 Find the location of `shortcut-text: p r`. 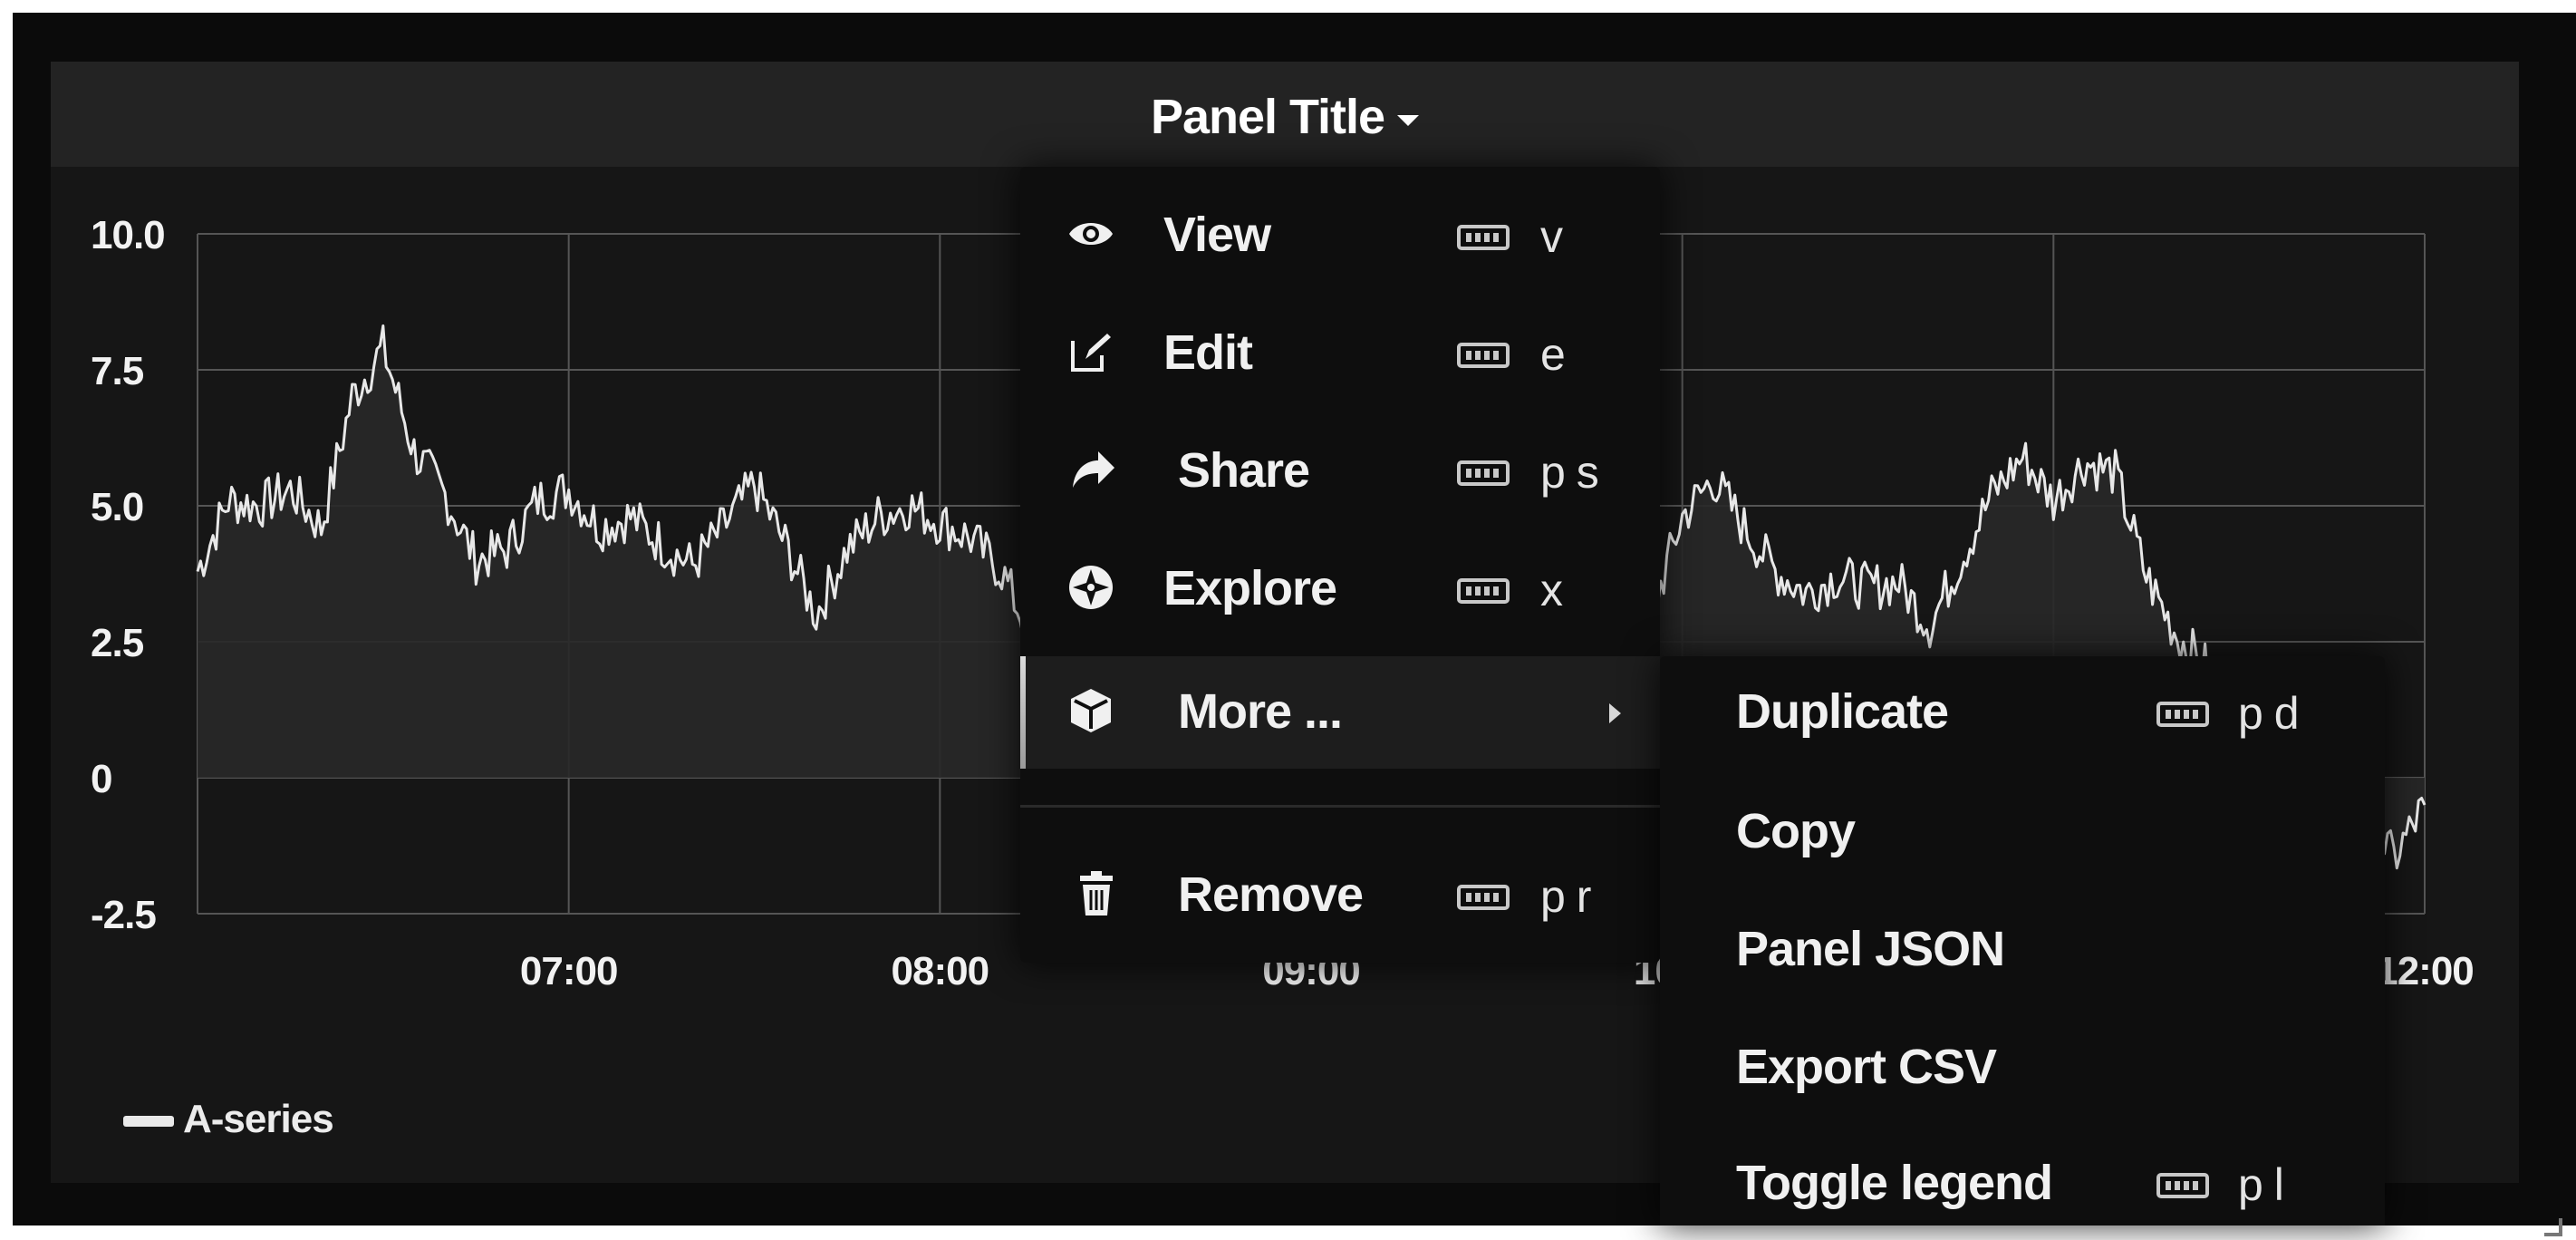

shortcut-text: p r is located at coordinates (1565, 897).